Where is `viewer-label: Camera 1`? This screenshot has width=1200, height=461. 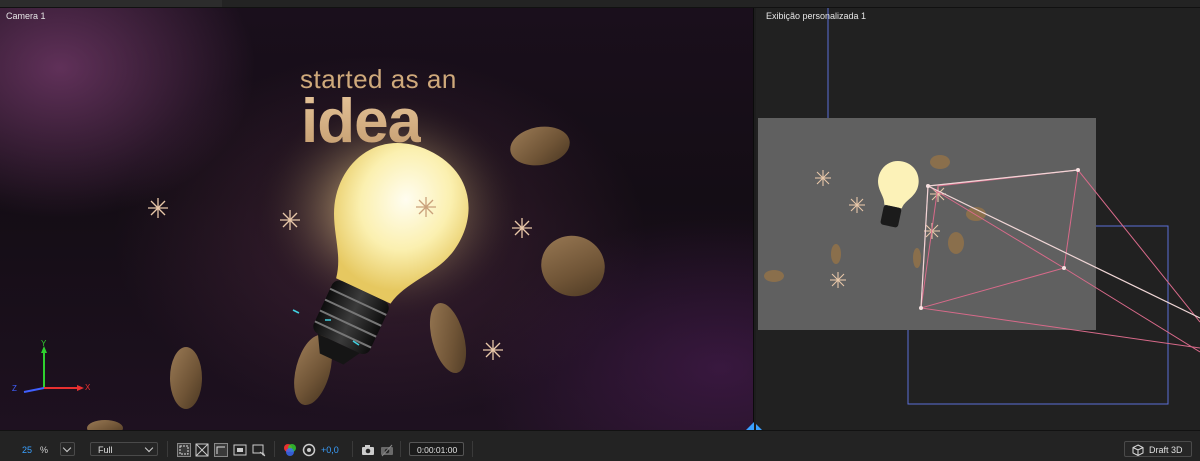
viewer-label: Camera 1 is located at coordinates (26, 16).